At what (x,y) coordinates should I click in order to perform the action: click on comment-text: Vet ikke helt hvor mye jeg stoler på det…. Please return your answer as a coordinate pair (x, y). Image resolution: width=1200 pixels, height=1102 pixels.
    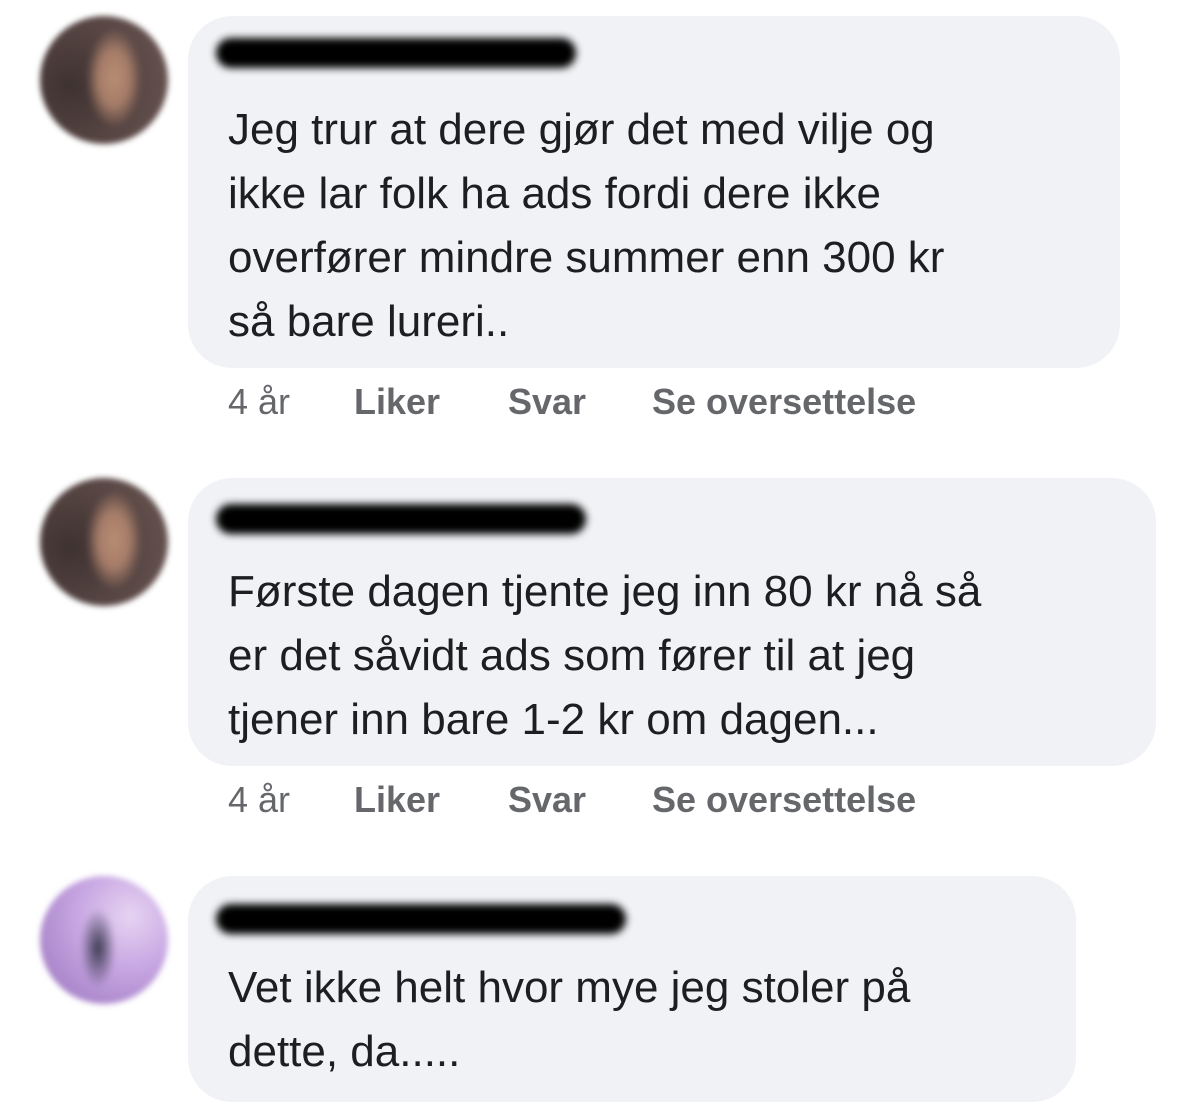
    Looking at the image, I should click on (569, 1019).